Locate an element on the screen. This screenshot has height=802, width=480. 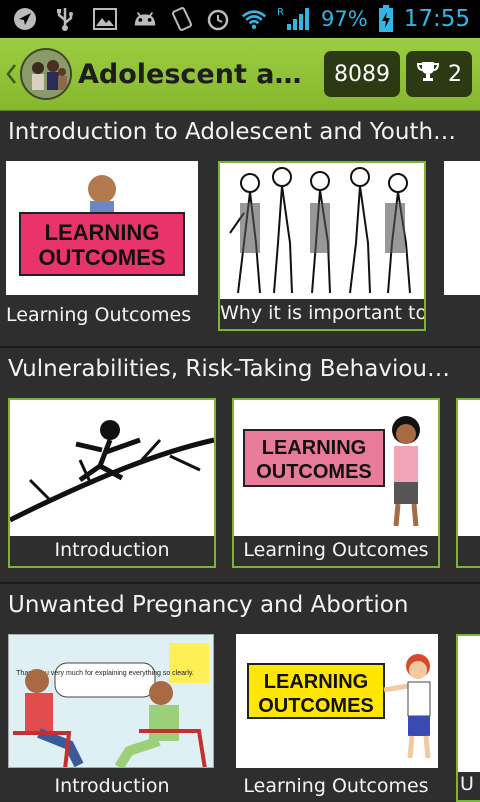
activity-label: Why it is important to is located at coordinates (322, 313).